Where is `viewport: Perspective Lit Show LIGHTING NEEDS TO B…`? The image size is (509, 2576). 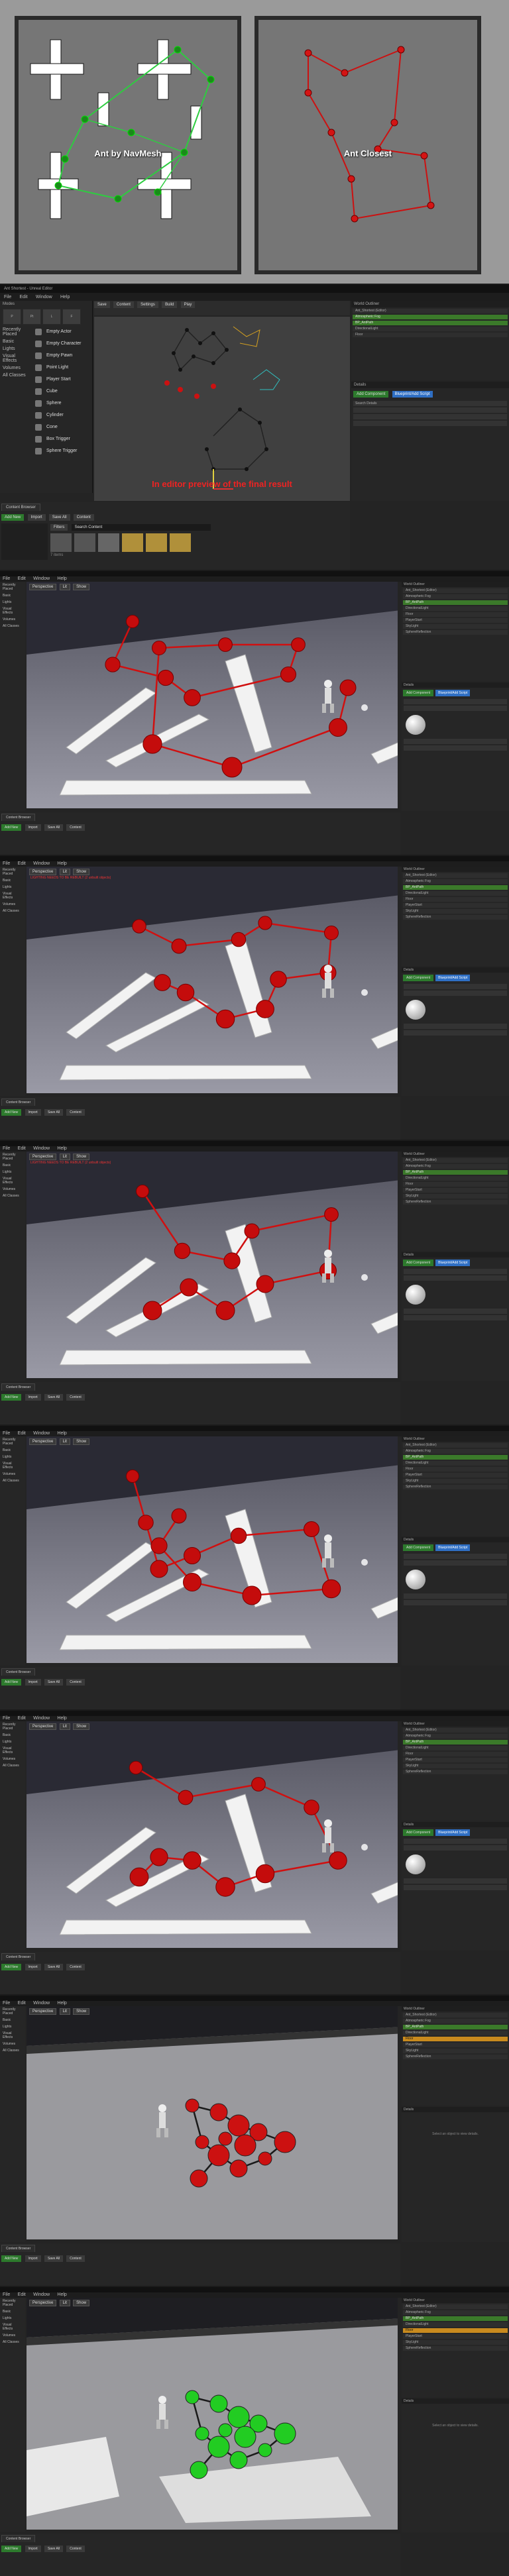 viewport: Perspective Lit Show LIGHTING NEEDS TO B… is located at coordinates (212, 1265).